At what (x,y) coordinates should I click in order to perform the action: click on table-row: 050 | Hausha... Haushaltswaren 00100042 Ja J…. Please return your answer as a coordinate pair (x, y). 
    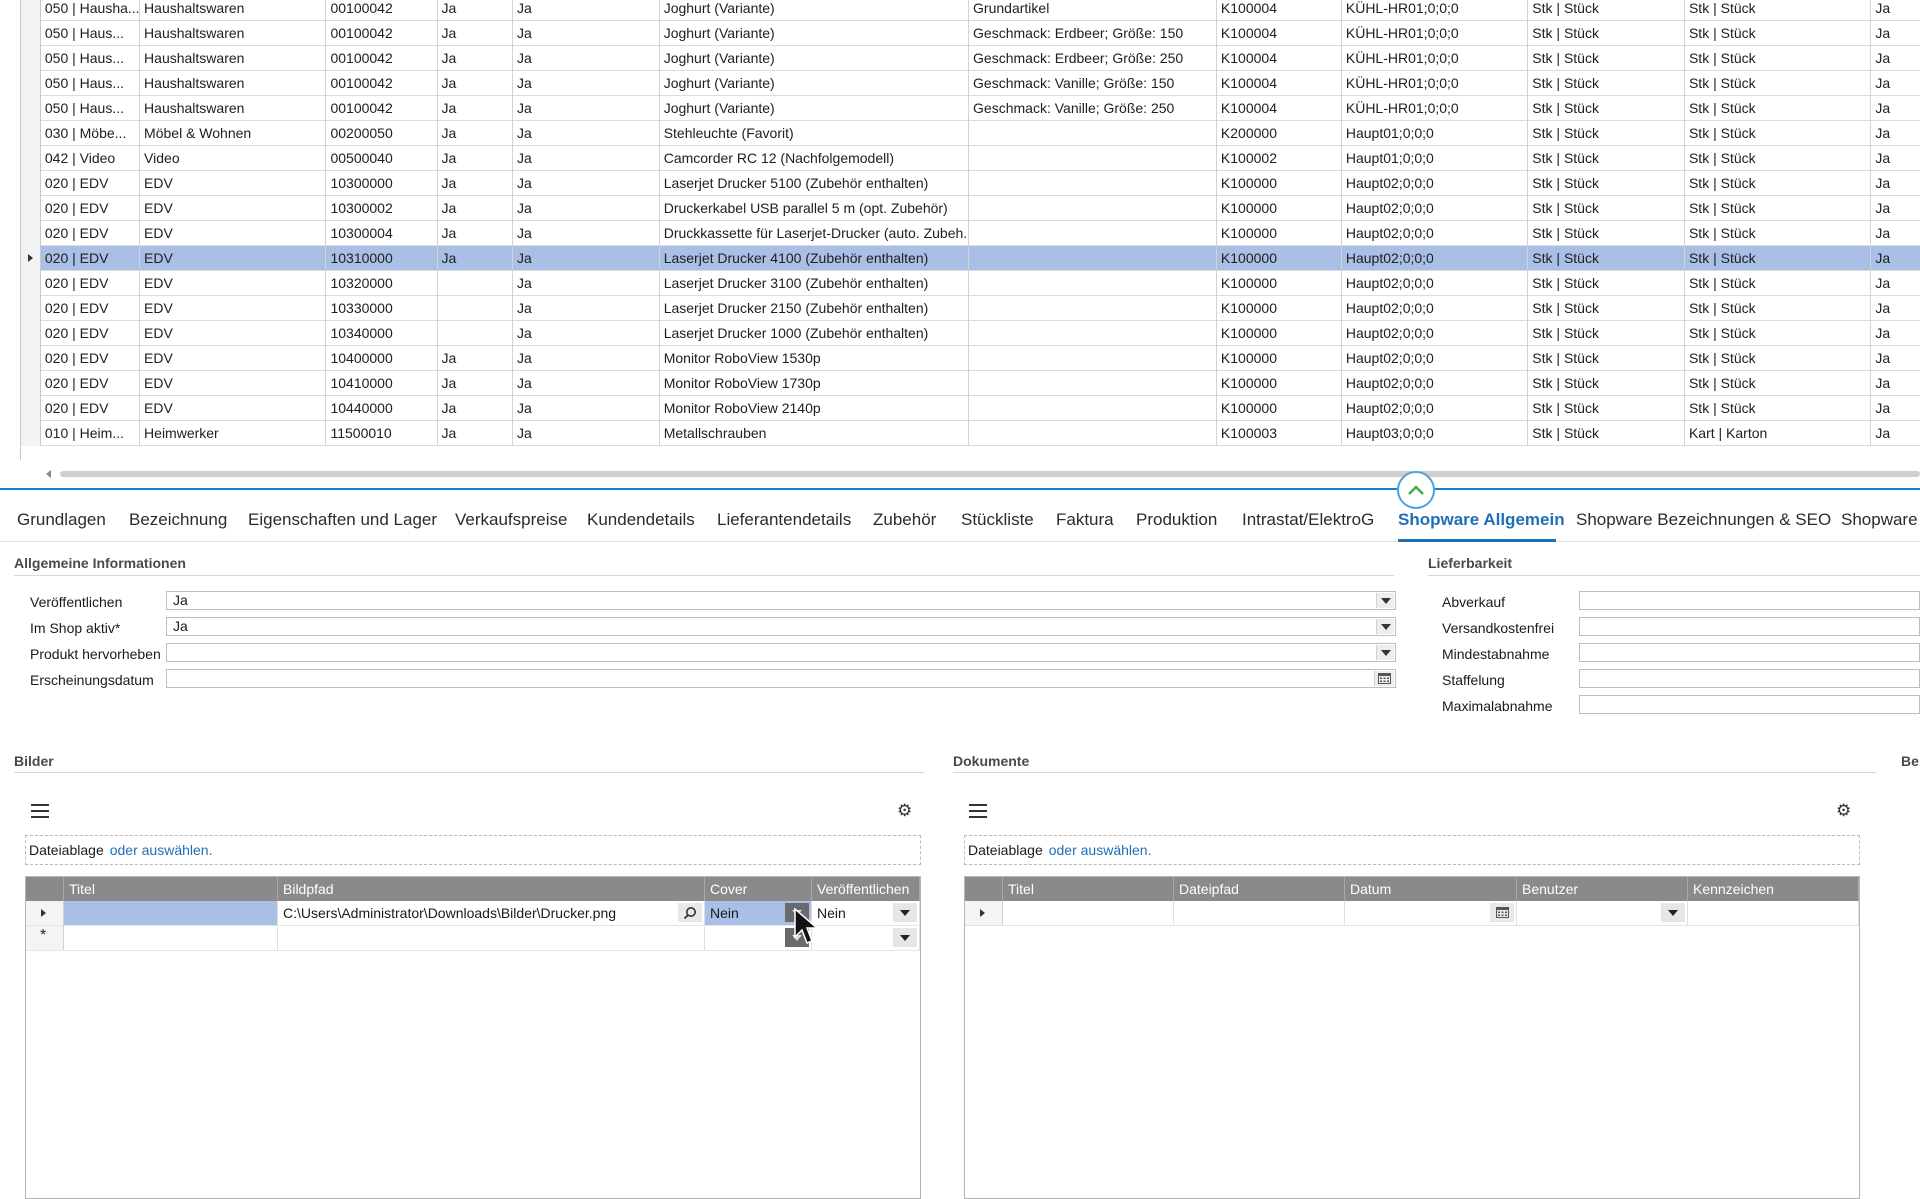
    Looking at the image, I should click on (970, 10).